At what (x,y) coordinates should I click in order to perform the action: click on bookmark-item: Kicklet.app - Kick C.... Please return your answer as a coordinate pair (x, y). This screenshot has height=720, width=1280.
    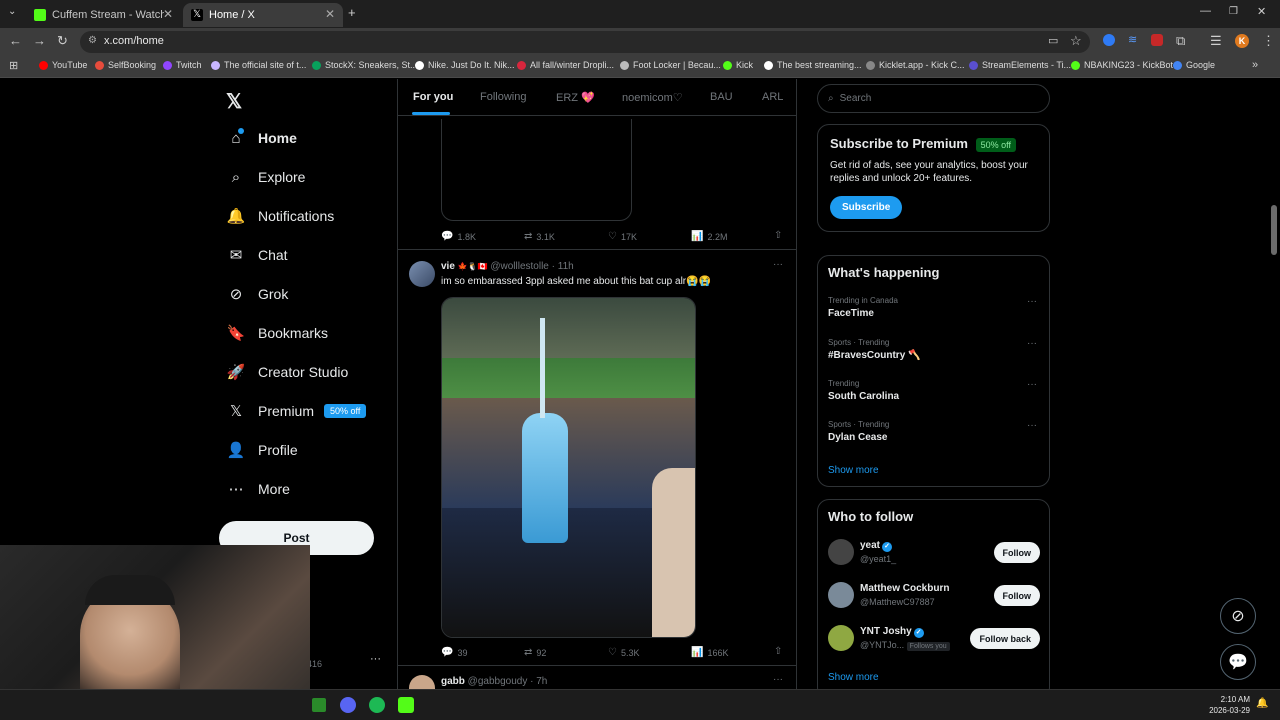
    Looking at the image, I should click on (915, 65).